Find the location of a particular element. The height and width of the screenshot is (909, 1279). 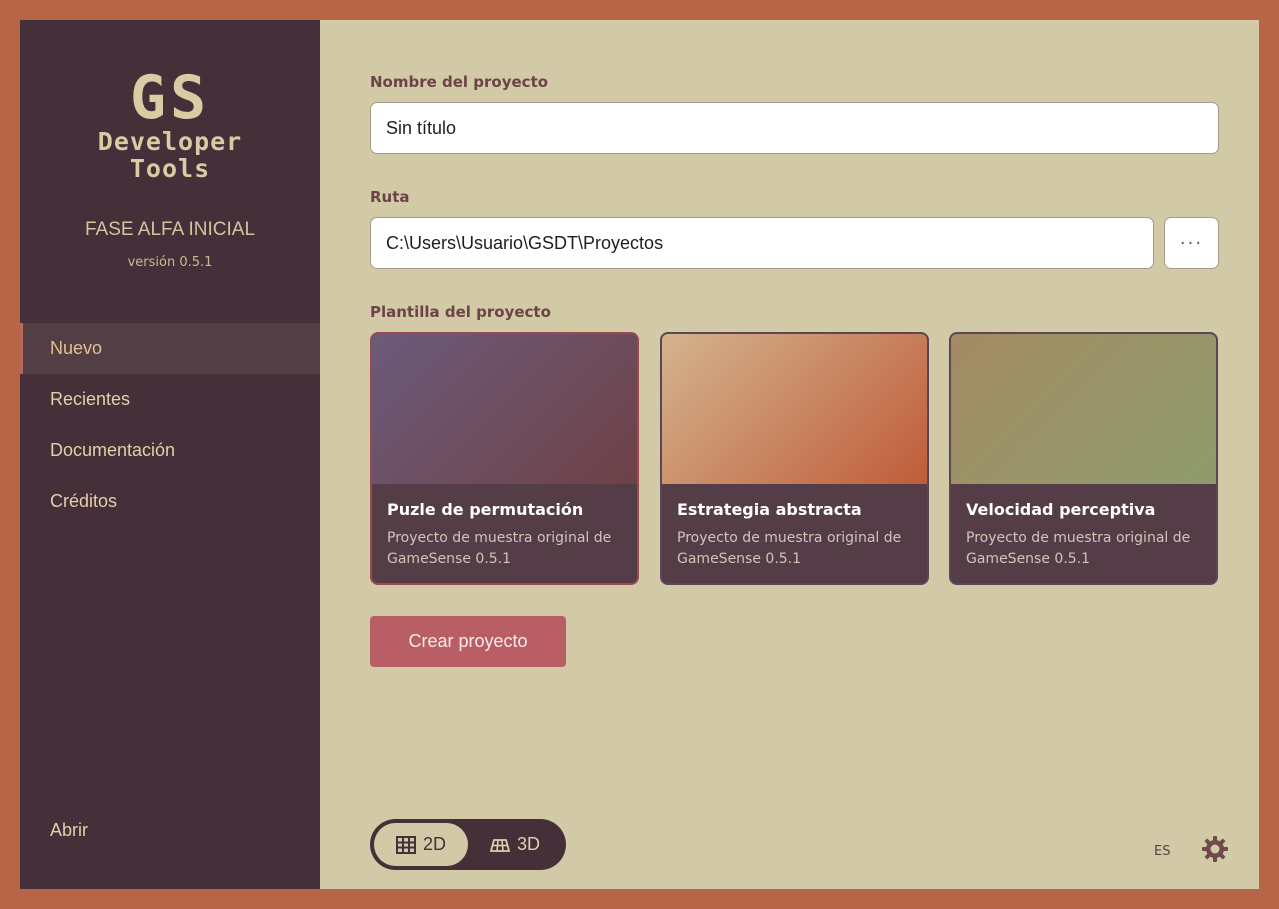

path-label: Ruta is located at coordinates (390, 197).